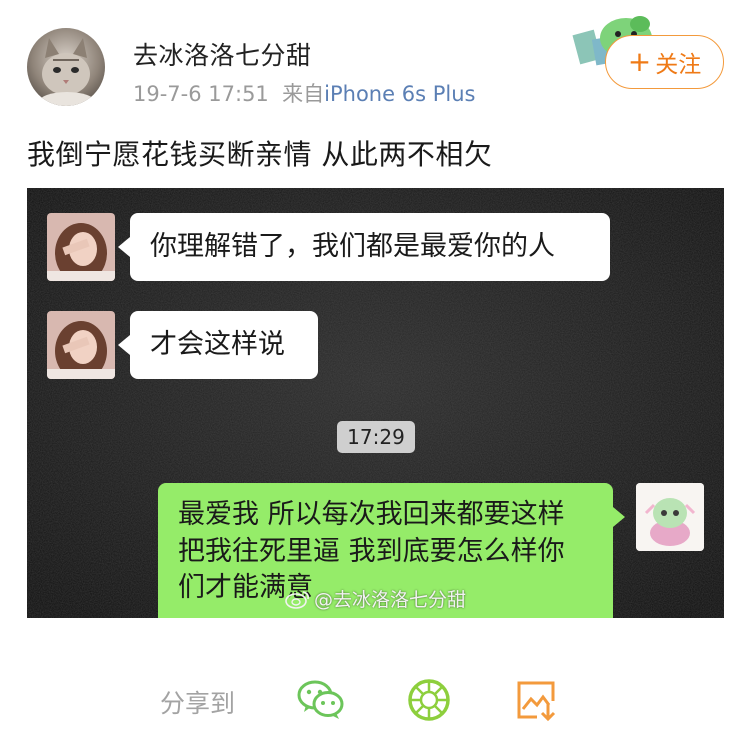 Image resolution: width=734 pixels, height=736 pixels. Describe the element at coordinates (67, 72) in the screenshot. I see `cat-avatar-image` at that location.